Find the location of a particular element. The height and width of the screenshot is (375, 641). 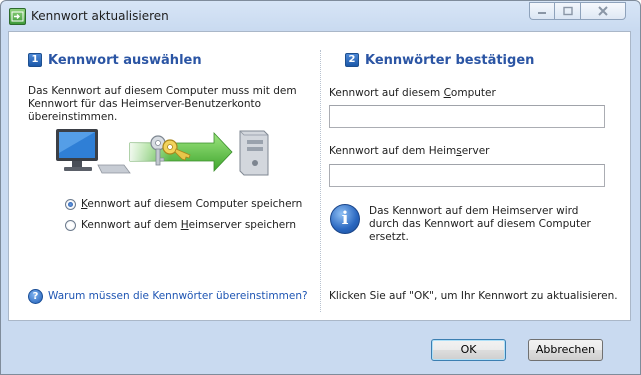

sync-illustration is located at coordinates (162, 152).